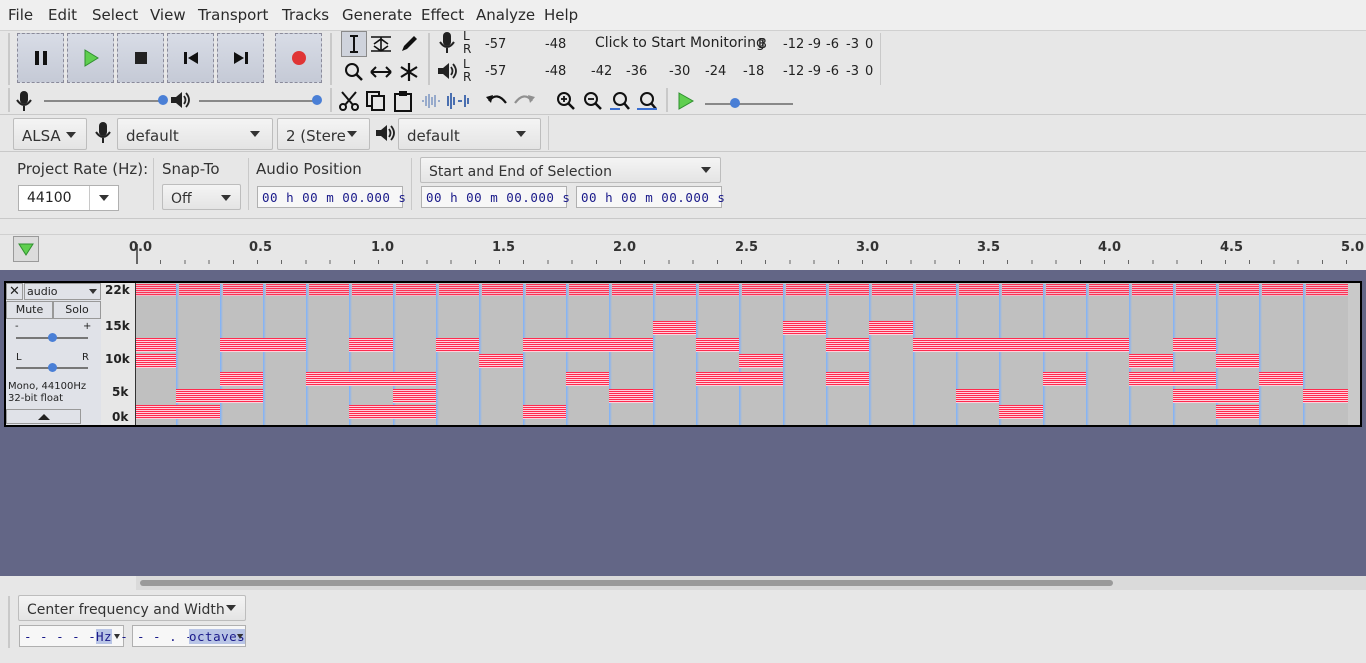 The image size is (1366, 663). Describe the element at coordinates (409, 44) in the screenshot. I see `draw-tool` at that location.